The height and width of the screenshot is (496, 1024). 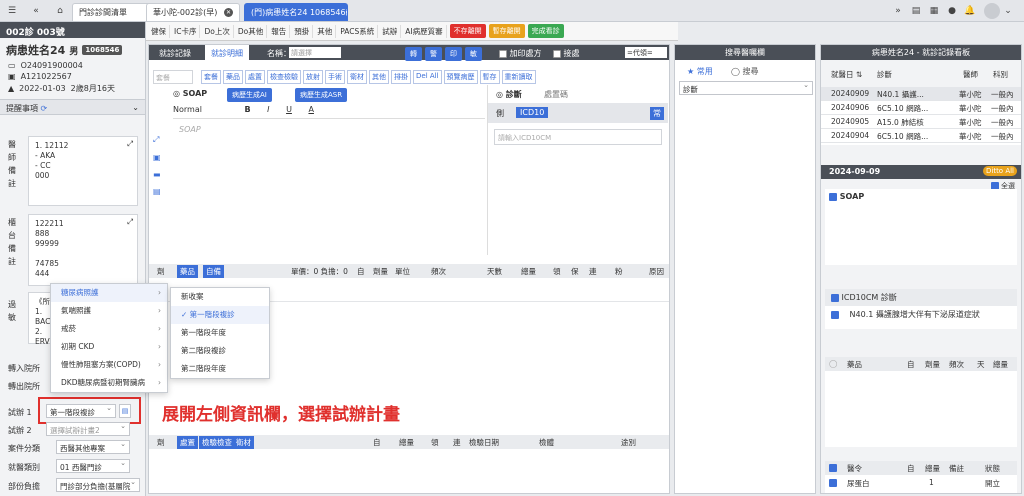 I want to click on submenu-item-stage2-annual: 第二階段年度, so click(x=220, y=369).